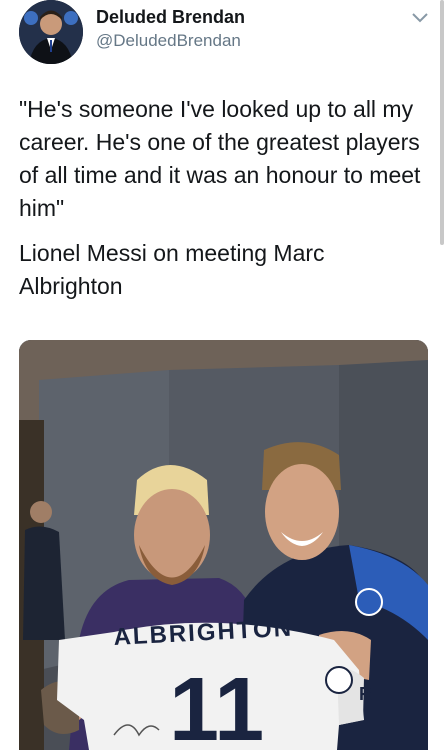  What do you see at coordinates (420, 18) in the screenshot?
I see `chevron-down-icon` at bounding box center [420, 18].